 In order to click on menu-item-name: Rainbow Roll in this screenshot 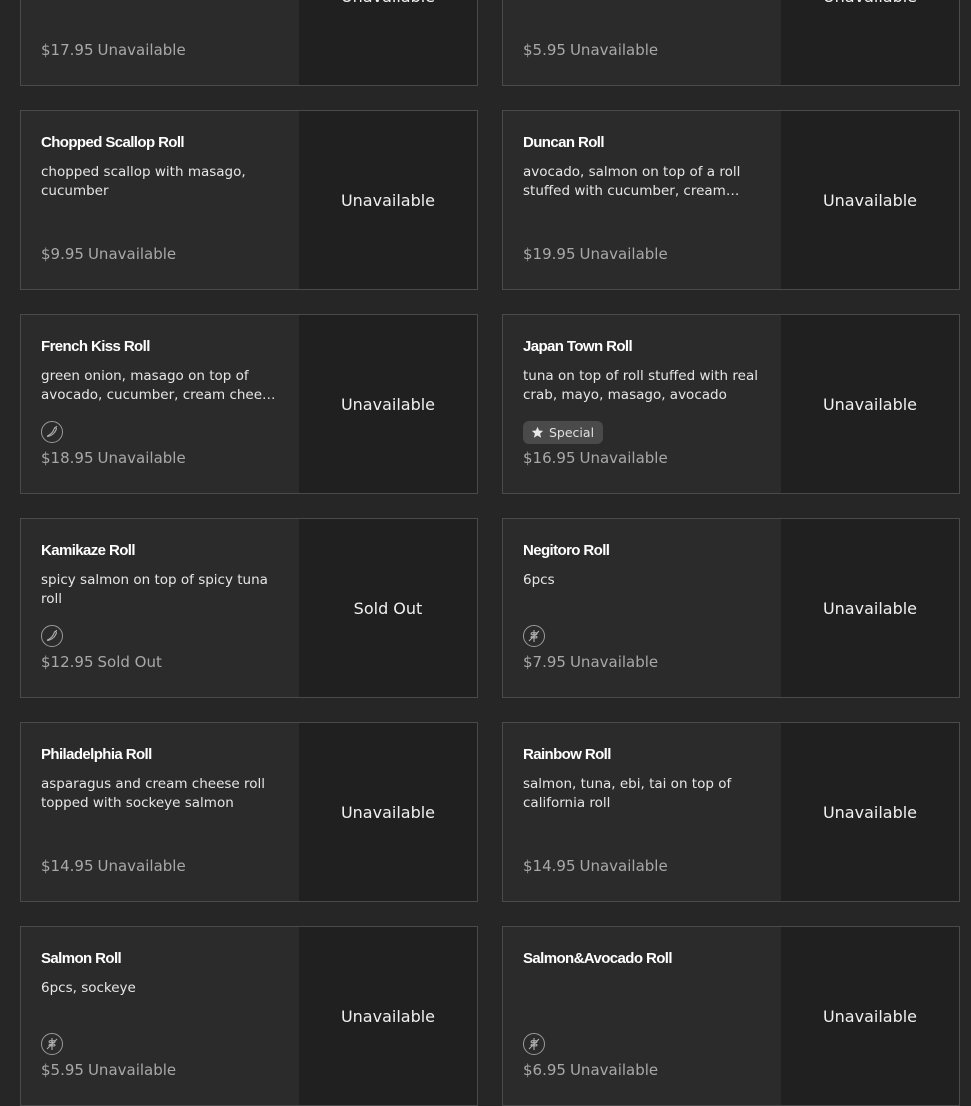, I will do `click(567, 754)`.